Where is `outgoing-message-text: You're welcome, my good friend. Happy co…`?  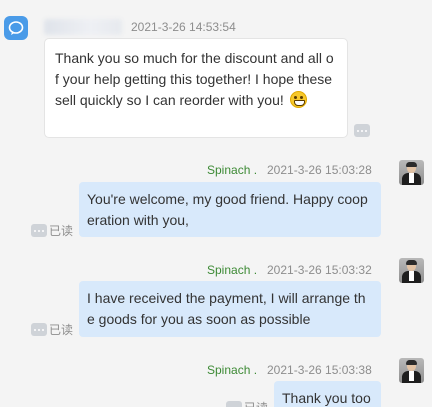 outgoing-message-text: You're welcome, my good friend. Happy co… is located at coordinates (227, 209).